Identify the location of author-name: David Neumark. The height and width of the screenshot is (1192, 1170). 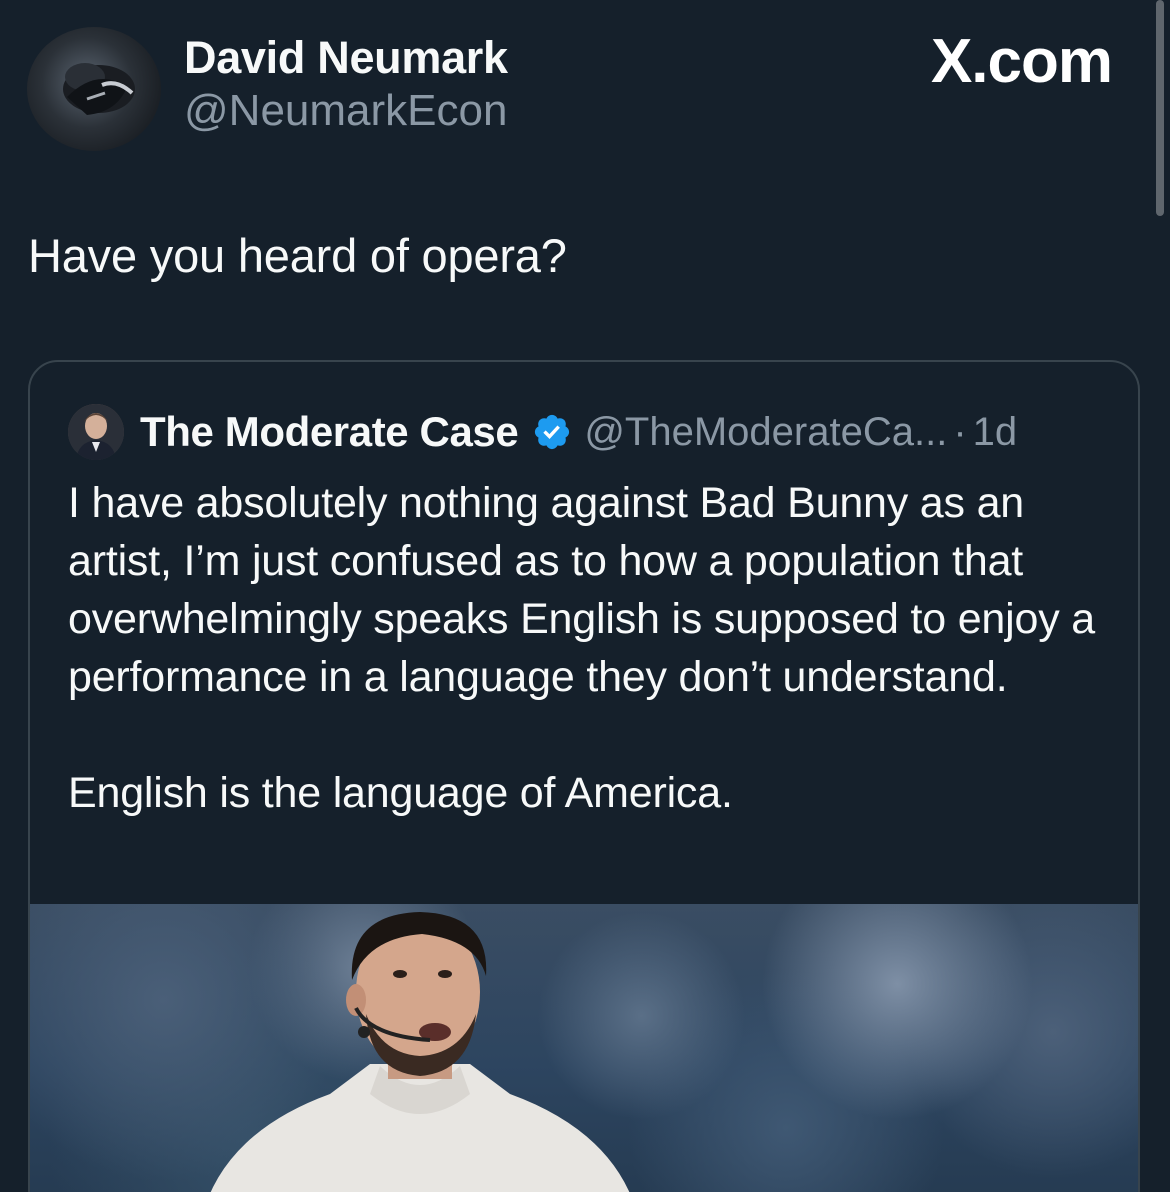
(346, 58).